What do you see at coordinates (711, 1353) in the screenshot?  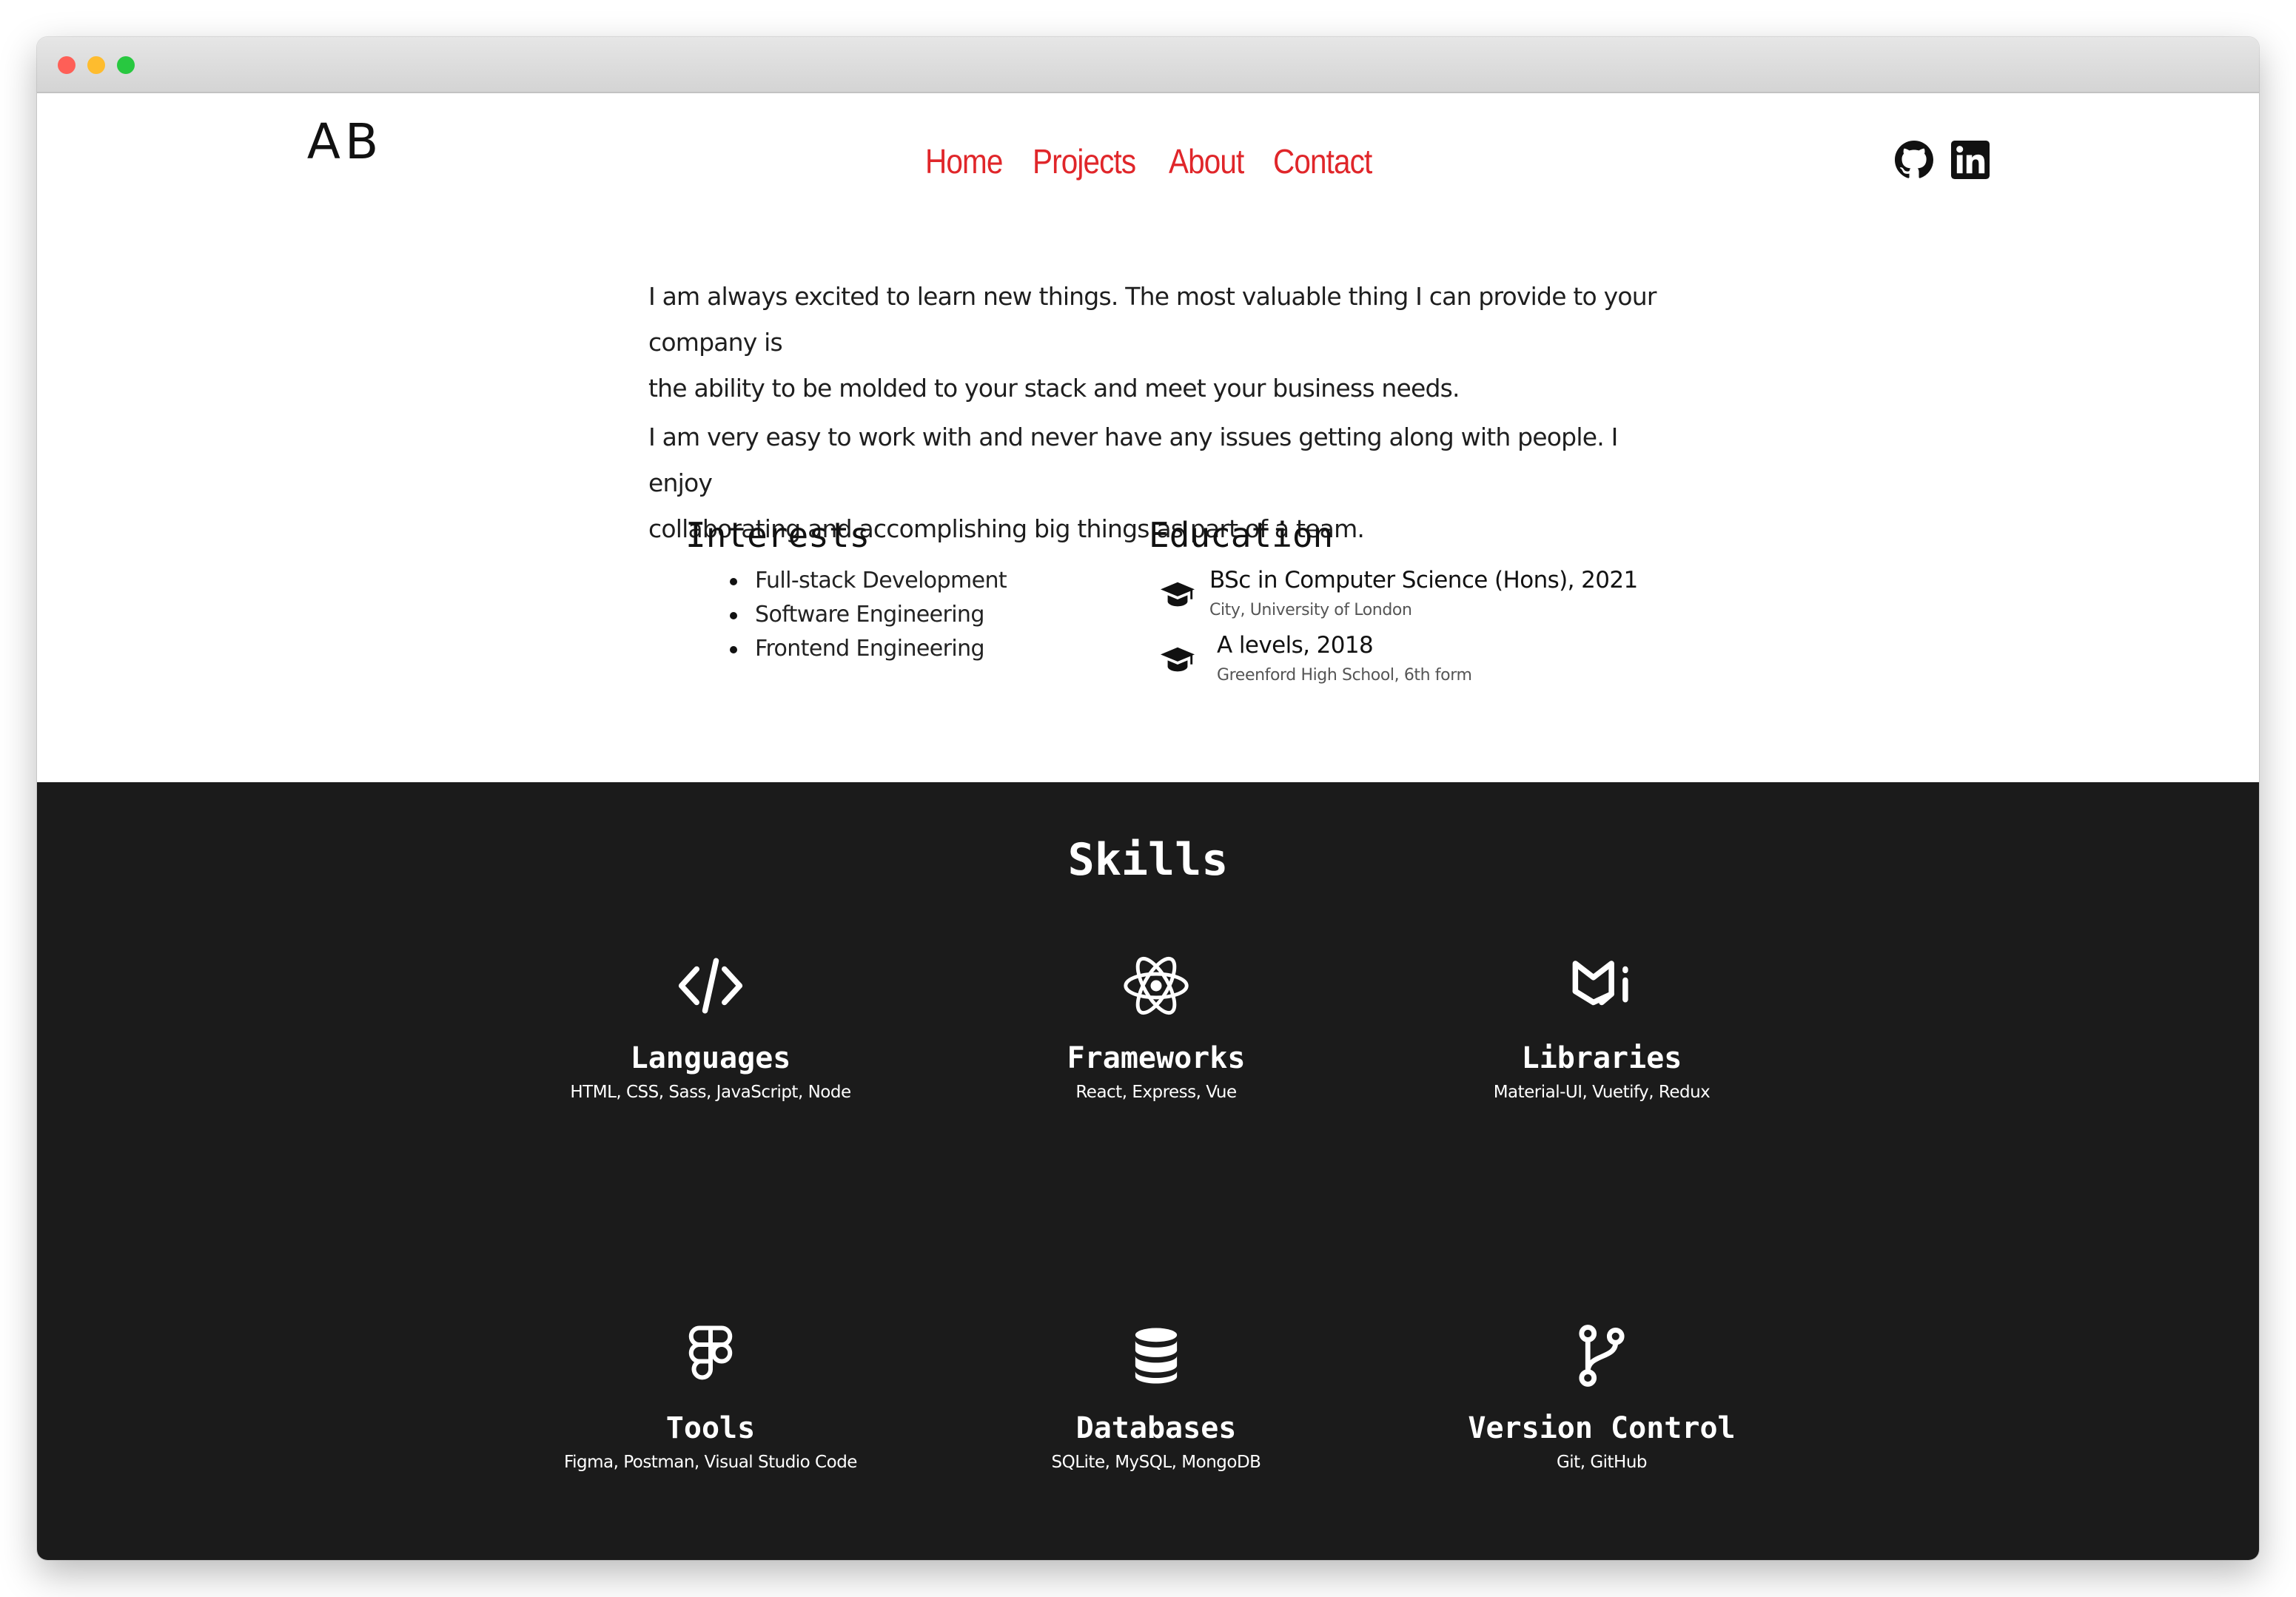 I see `figma-icon` at bounding box center [711, 1353].